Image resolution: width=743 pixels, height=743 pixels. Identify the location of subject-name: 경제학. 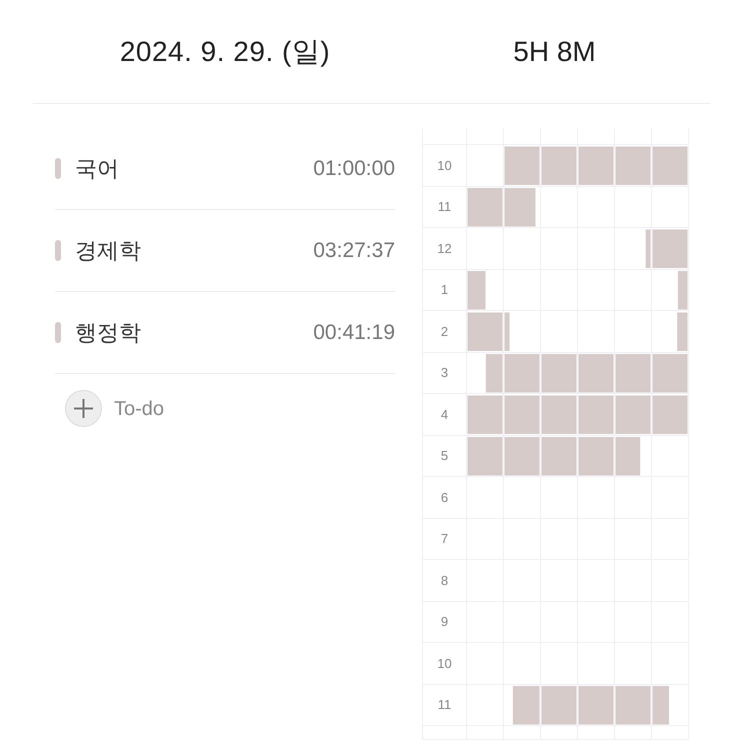
(108, 250).